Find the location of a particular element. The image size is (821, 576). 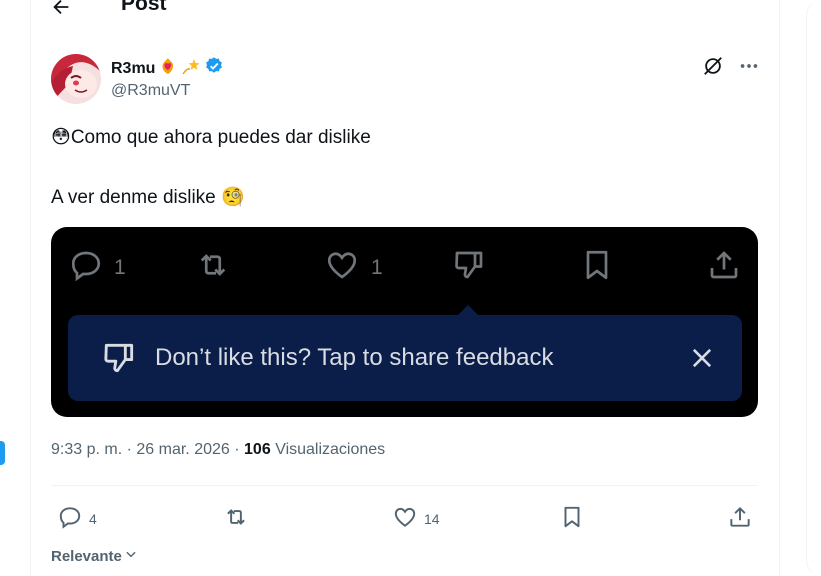

back-arrow-icon is located at coordinates (61, 9).